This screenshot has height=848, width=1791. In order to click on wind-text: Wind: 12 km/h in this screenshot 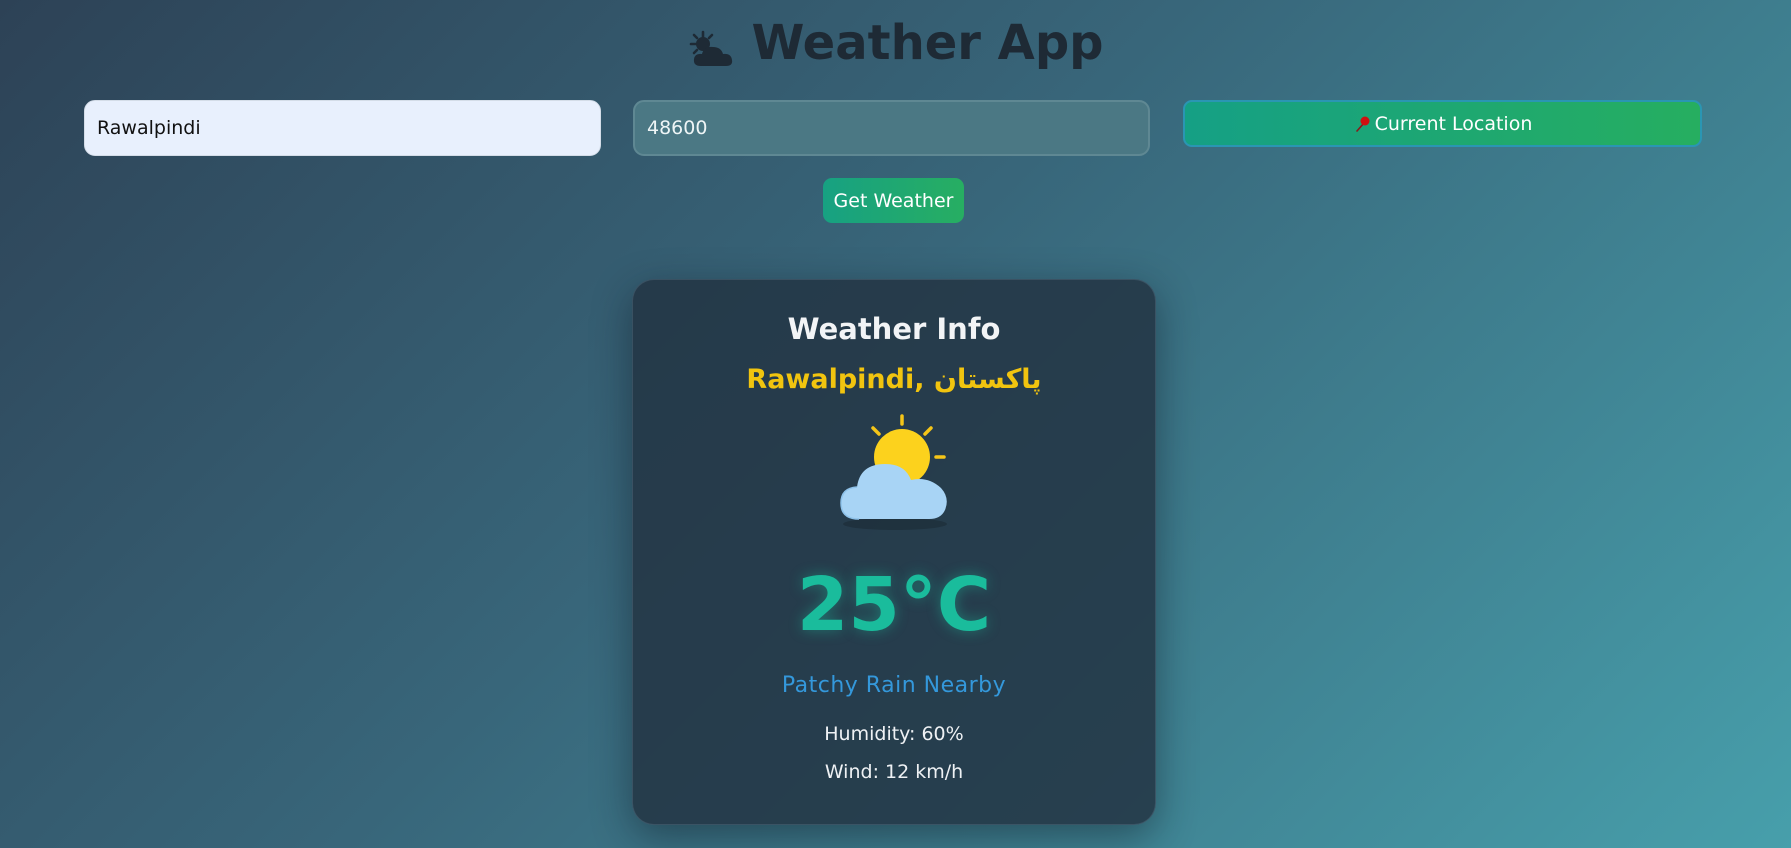, I will do `click(894, 772)`.